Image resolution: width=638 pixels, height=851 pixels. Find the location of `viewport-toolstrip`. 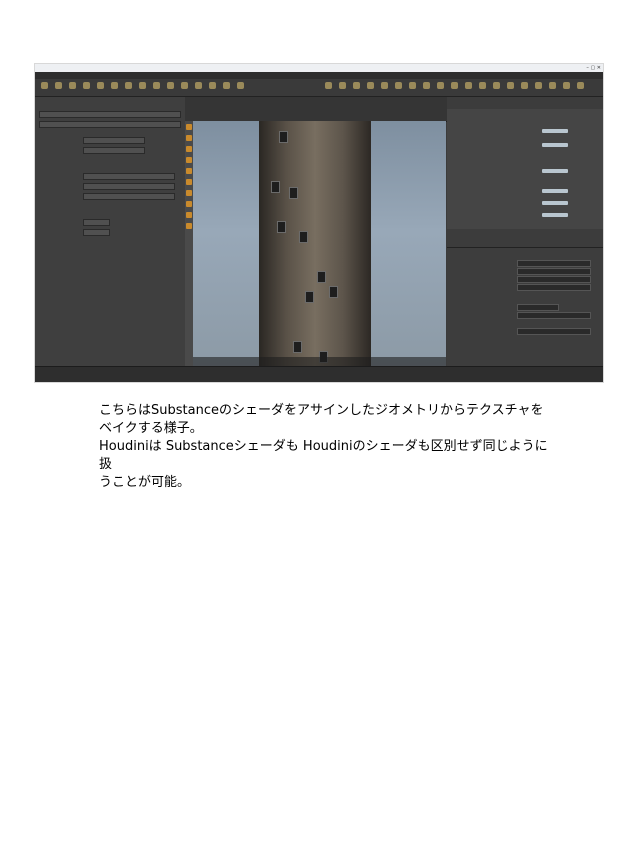

viewport-toolstrip is located at coordinates (189, 243).